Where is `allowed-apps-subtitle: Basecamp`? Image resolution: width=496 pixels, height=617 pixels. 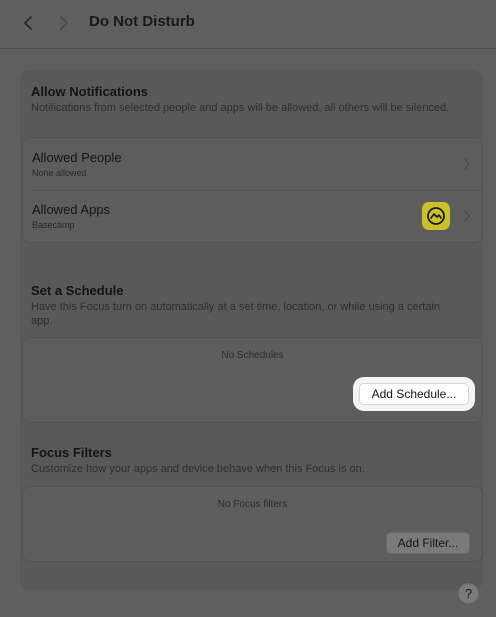 allowed-apps-subtitle: Basecamp is located at coordinates (53, 225).